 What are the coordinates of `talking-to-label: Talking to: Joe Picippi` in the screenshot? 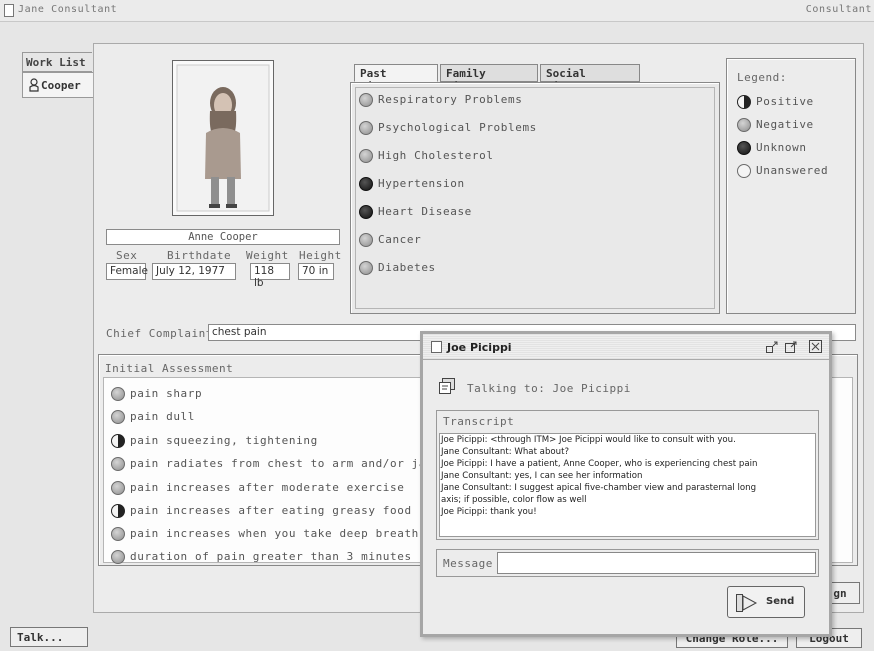 It's located at (549, 388).